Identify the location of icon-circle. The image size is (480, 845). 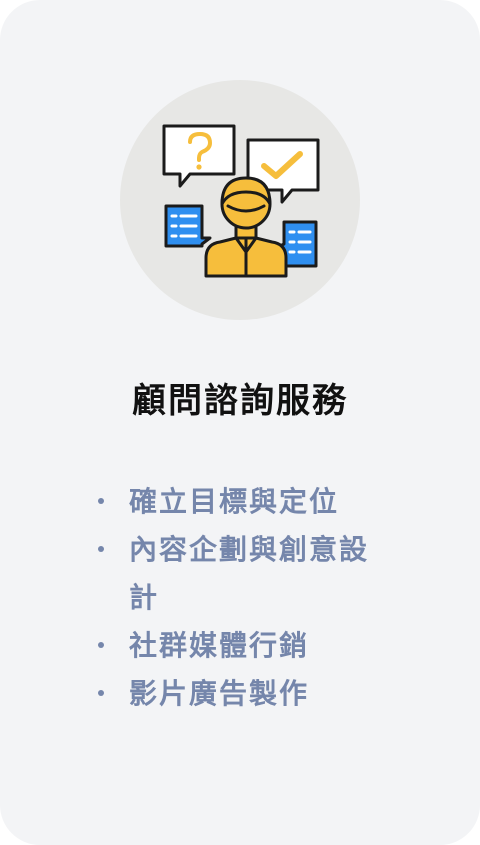
(240, 200).